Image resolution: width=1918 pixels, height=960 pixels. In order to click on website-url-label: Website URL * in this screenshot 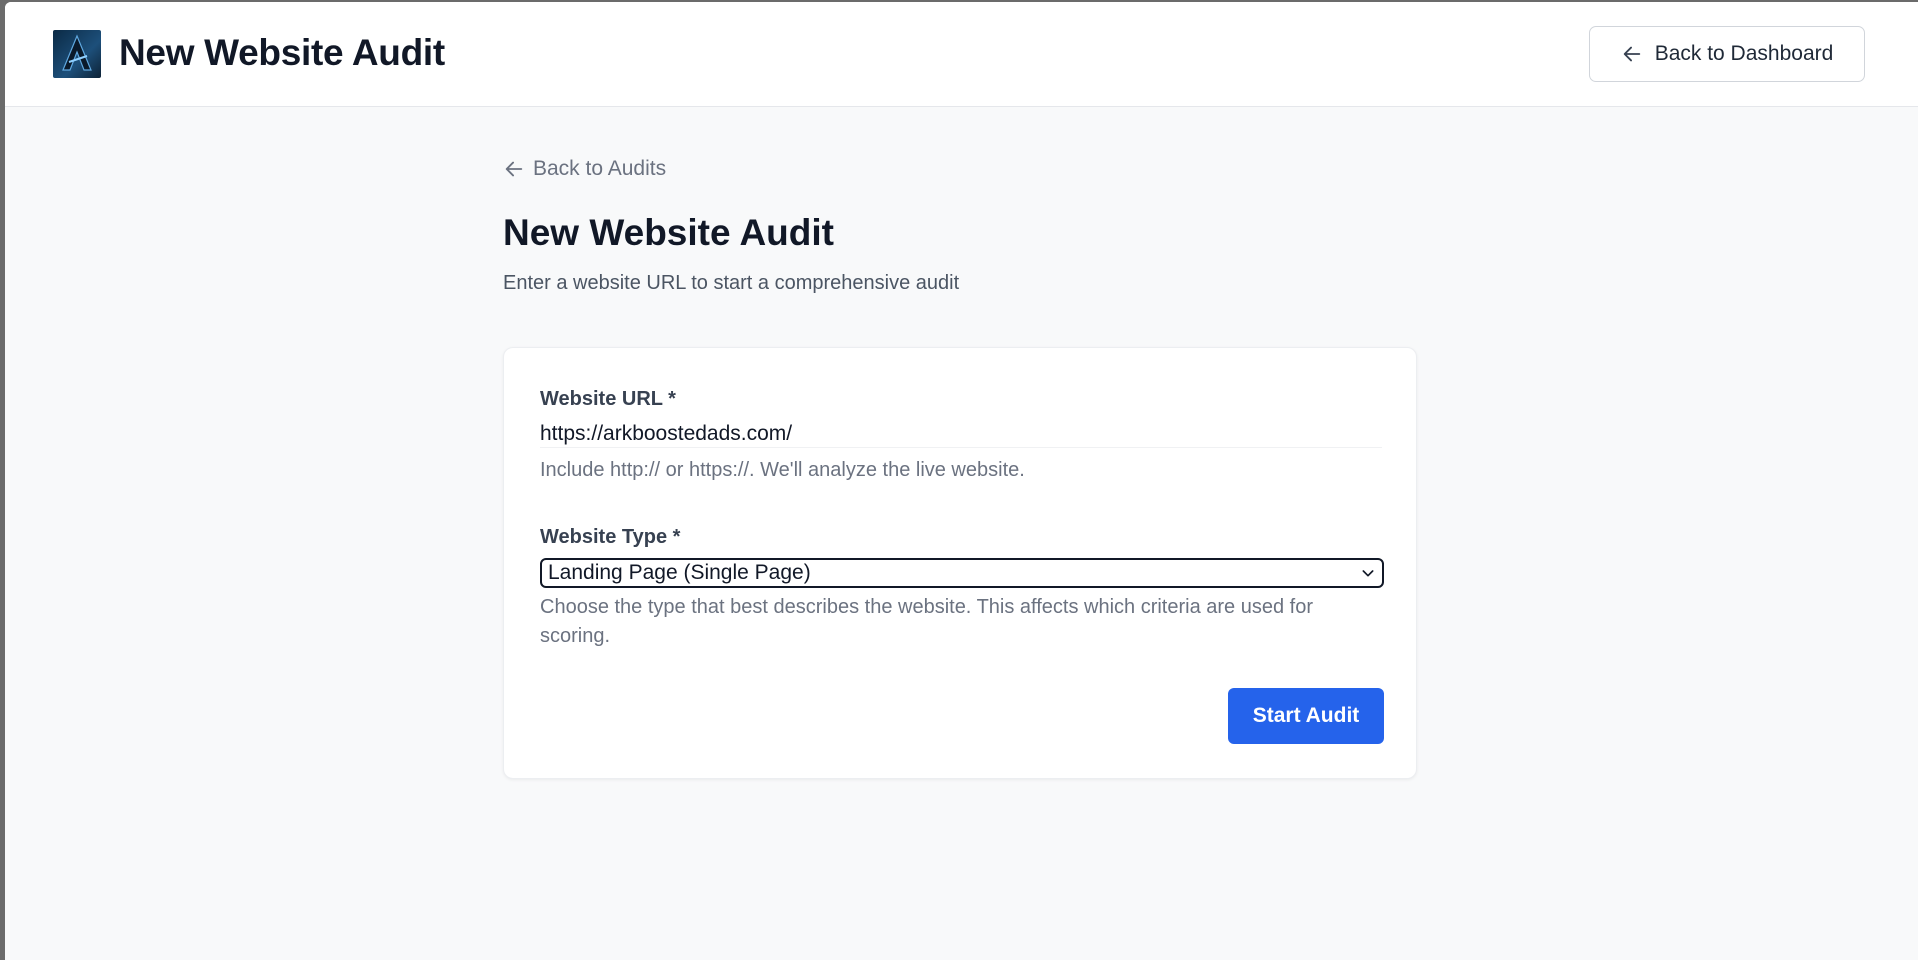, I will do `click(608, 399)`.